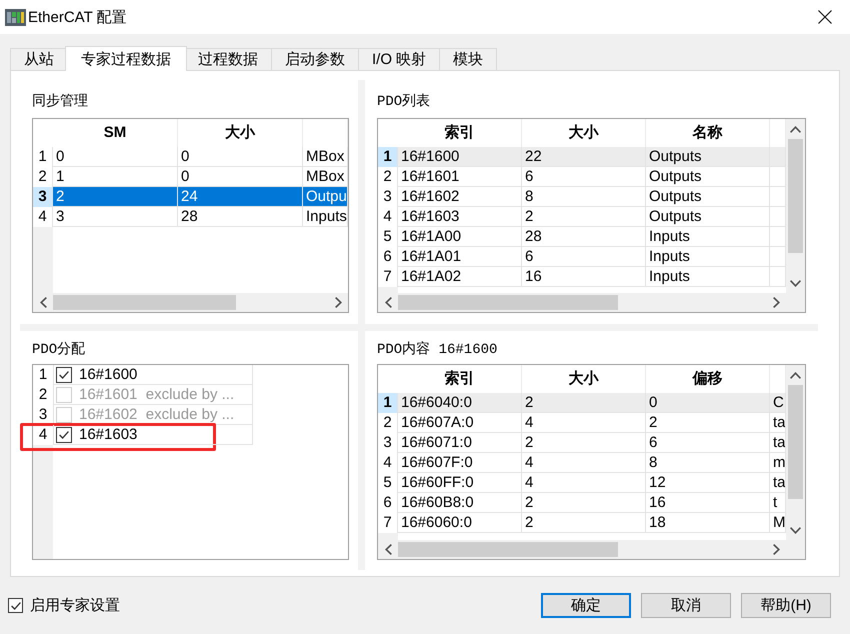 This screenshot has width=850, height=634. Describe the element at coordinates (708, 523) in the screenshot. I see `table-cell: 18` at that location.